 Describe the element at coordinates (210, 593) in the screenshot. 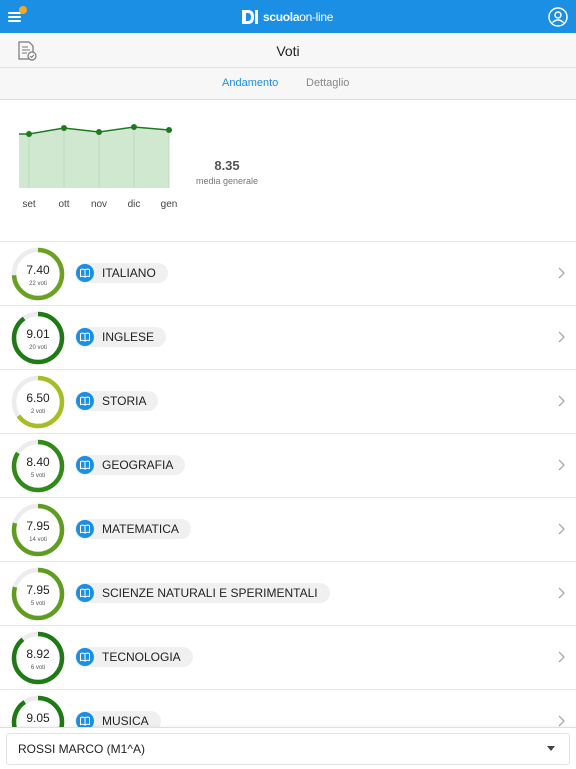

I see `subject-name: SCIENZE NATURALI E SPERIMENTALI` at that location.